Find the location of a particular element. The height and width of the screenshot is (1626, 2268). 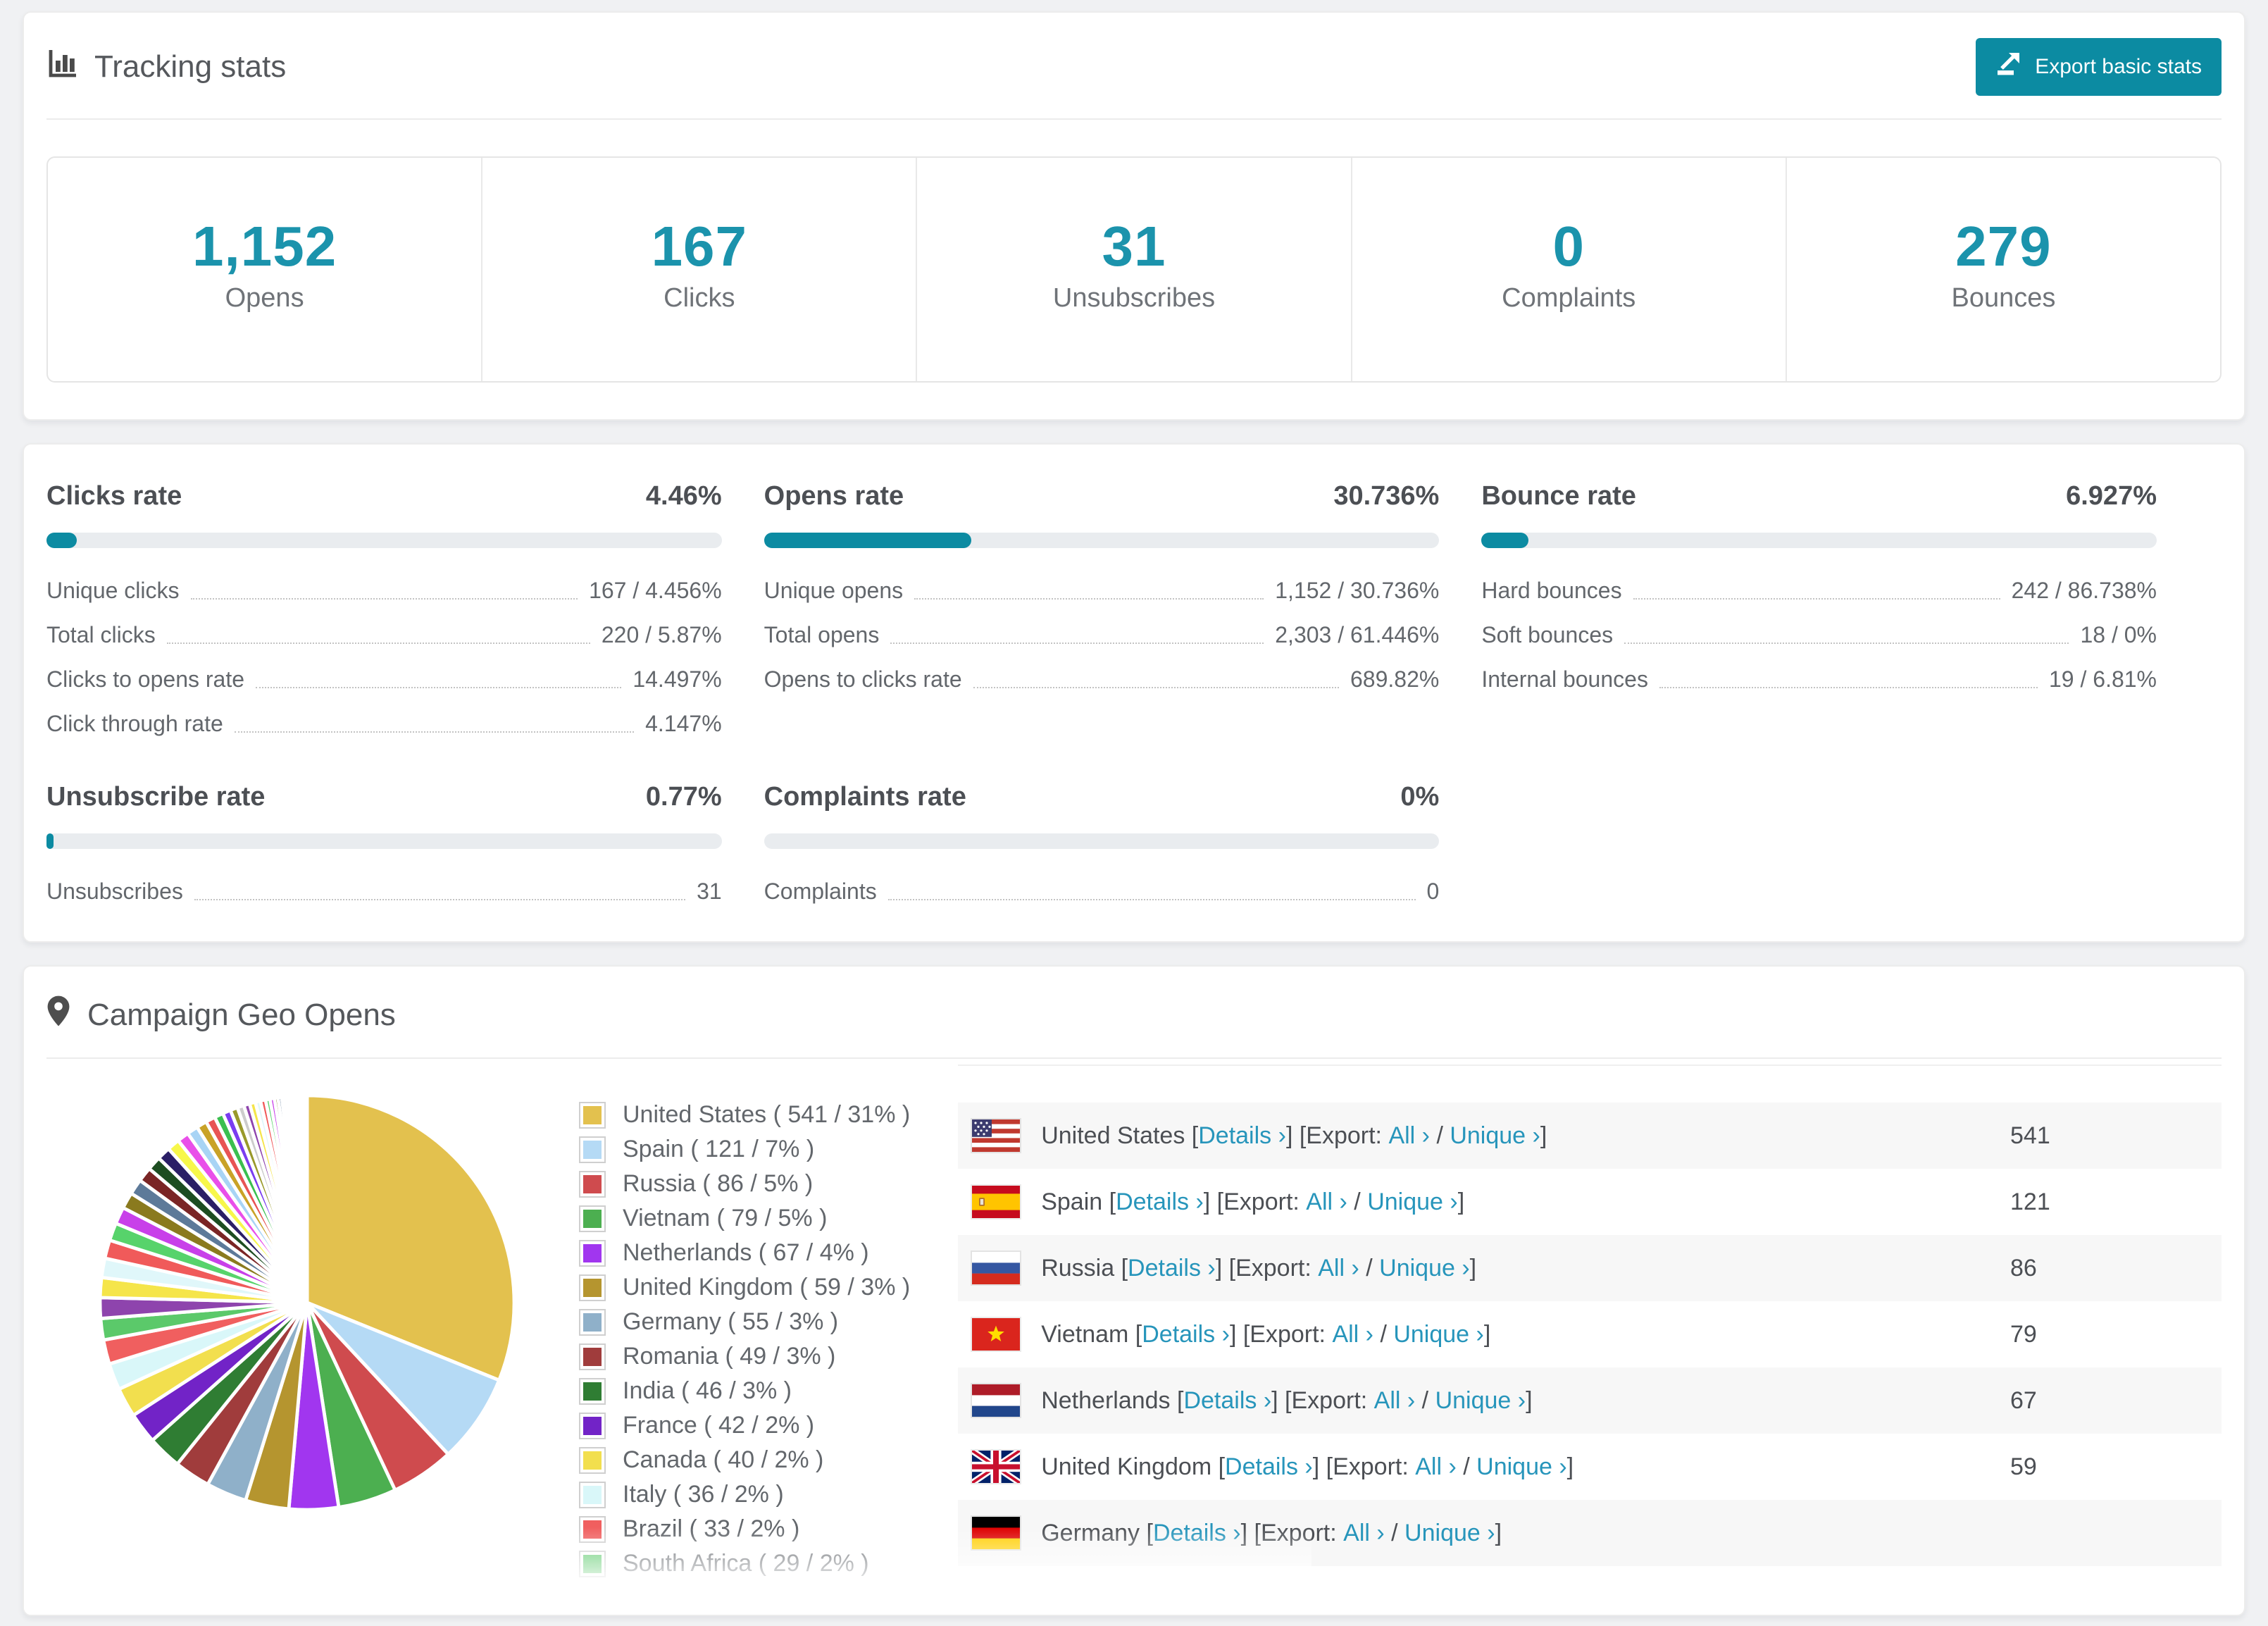

rate-row-value: 167 / 4.456% is located at coordinates (655, 590).